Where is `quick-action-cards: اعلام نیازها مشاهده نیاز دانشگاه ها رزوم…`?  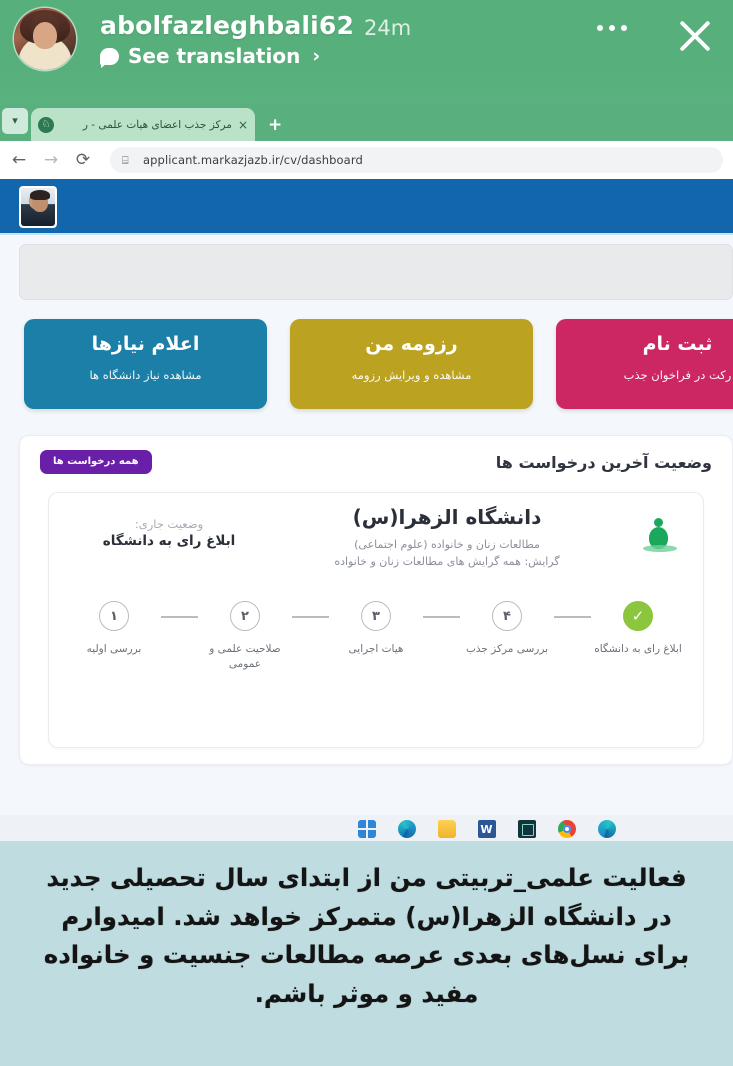 quick-action-cards: اعلام نیازها مشاهده نیاز دانشگاه ها رزوم… is located at coordinates (366, 369).